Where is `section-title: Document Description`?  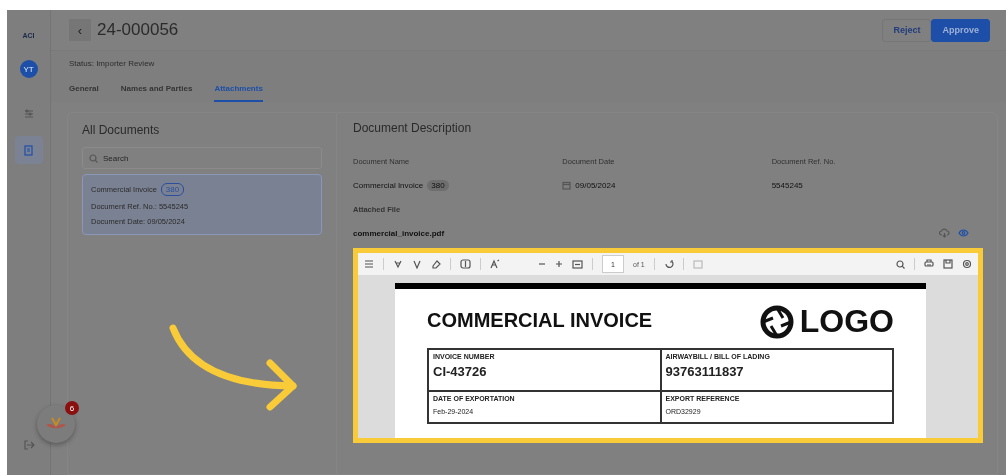
section-title: Document Description is located at coordinates (413, 128).